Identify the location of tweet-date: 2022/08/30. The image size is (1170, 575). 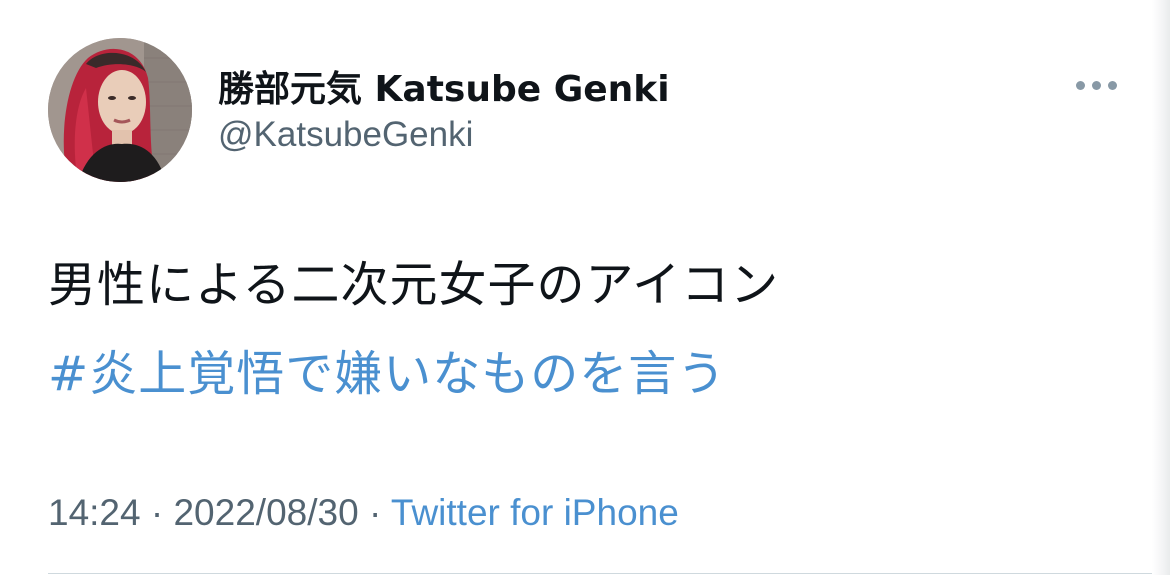
(265, 512).